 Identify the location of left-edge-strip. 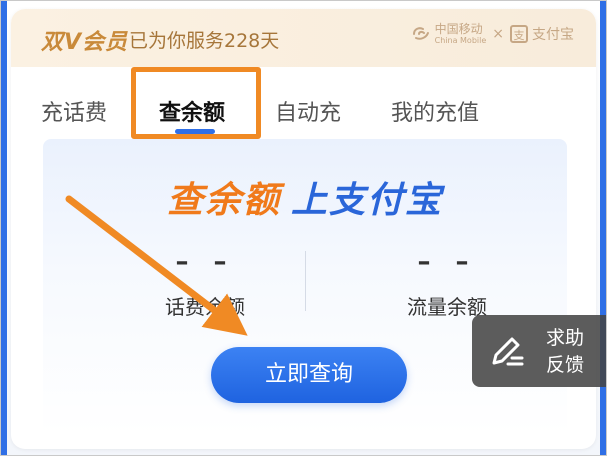
(4, 228).